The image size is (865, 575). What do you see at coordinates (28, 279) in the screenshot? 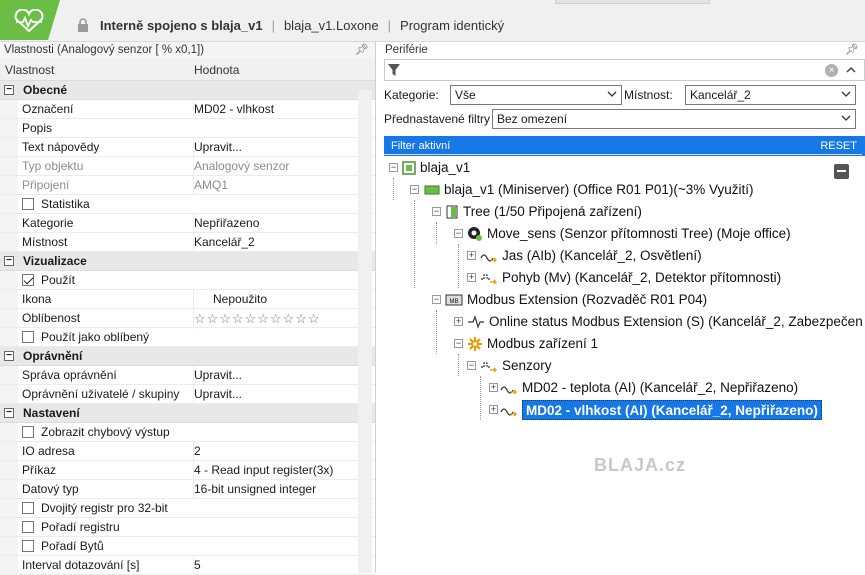
I see `use-checkbox` at bounding box center [28, 279].